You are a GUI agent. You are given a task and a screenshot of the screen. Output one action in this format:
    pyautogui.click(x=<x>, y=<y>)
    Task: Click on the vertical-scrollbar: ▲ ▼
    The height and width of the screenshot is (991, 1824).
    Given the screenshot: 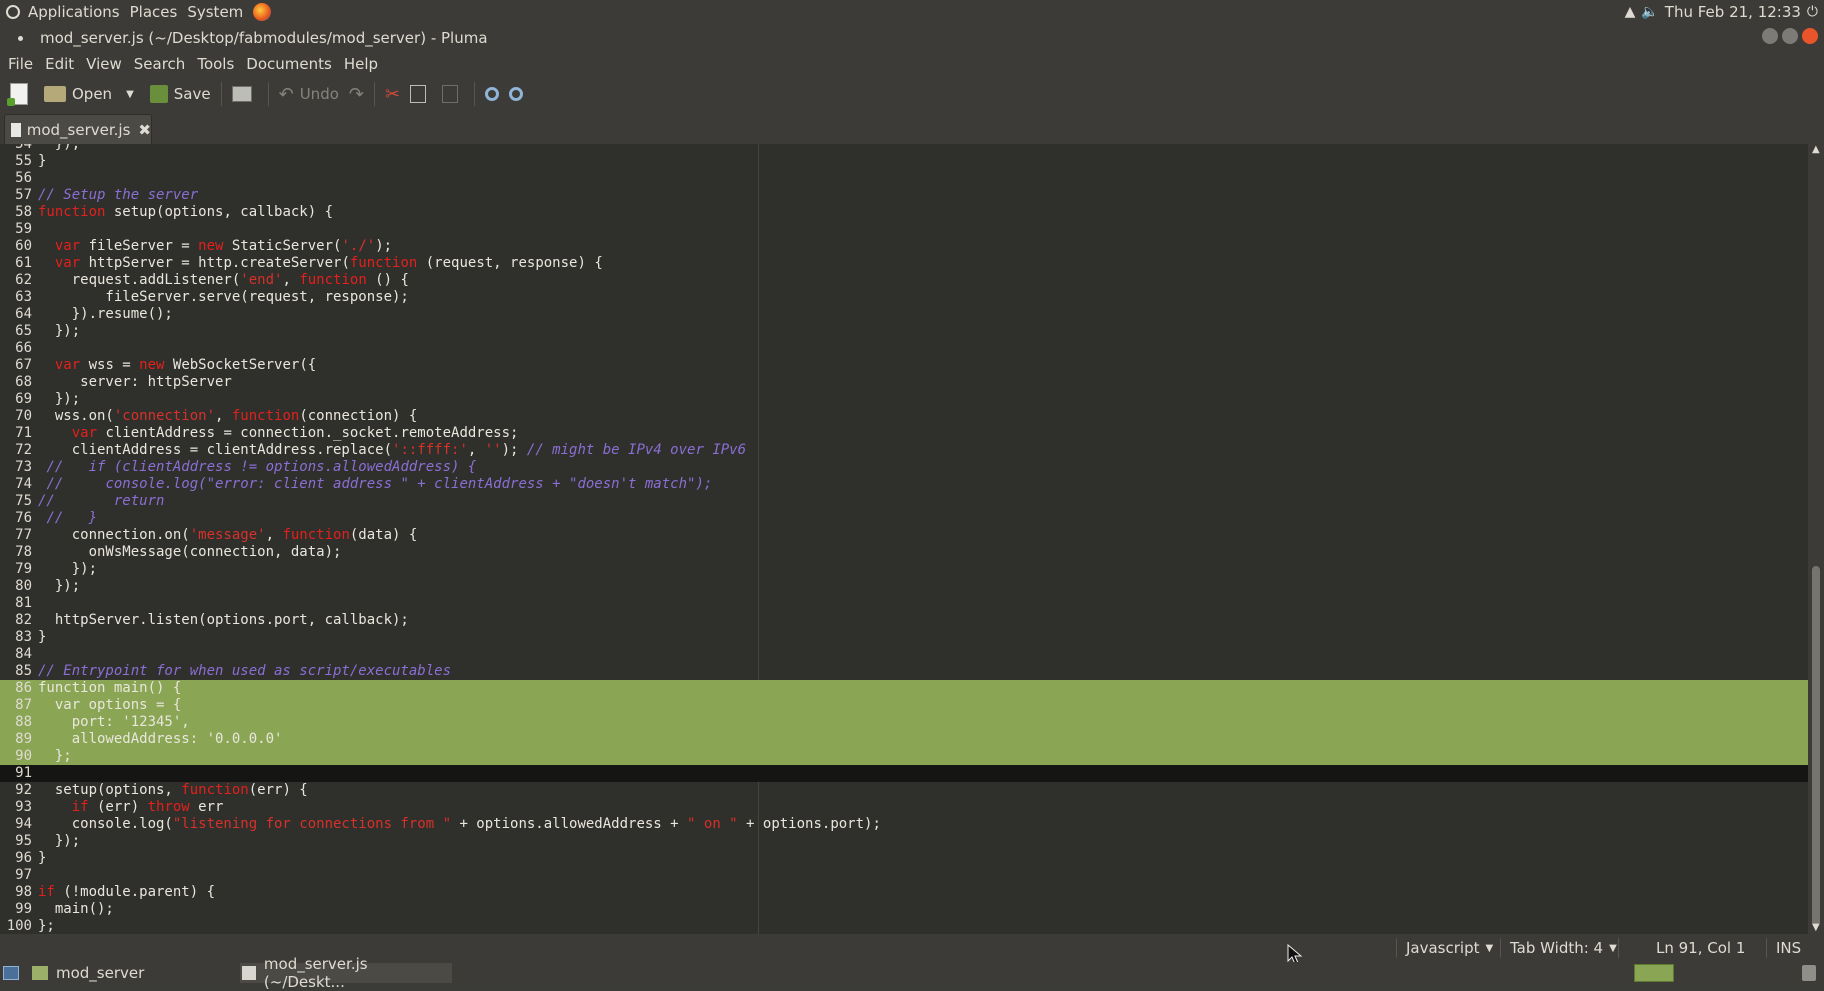 What is the action you would take?
    pyautogui.click(x=1816, y=539)
    